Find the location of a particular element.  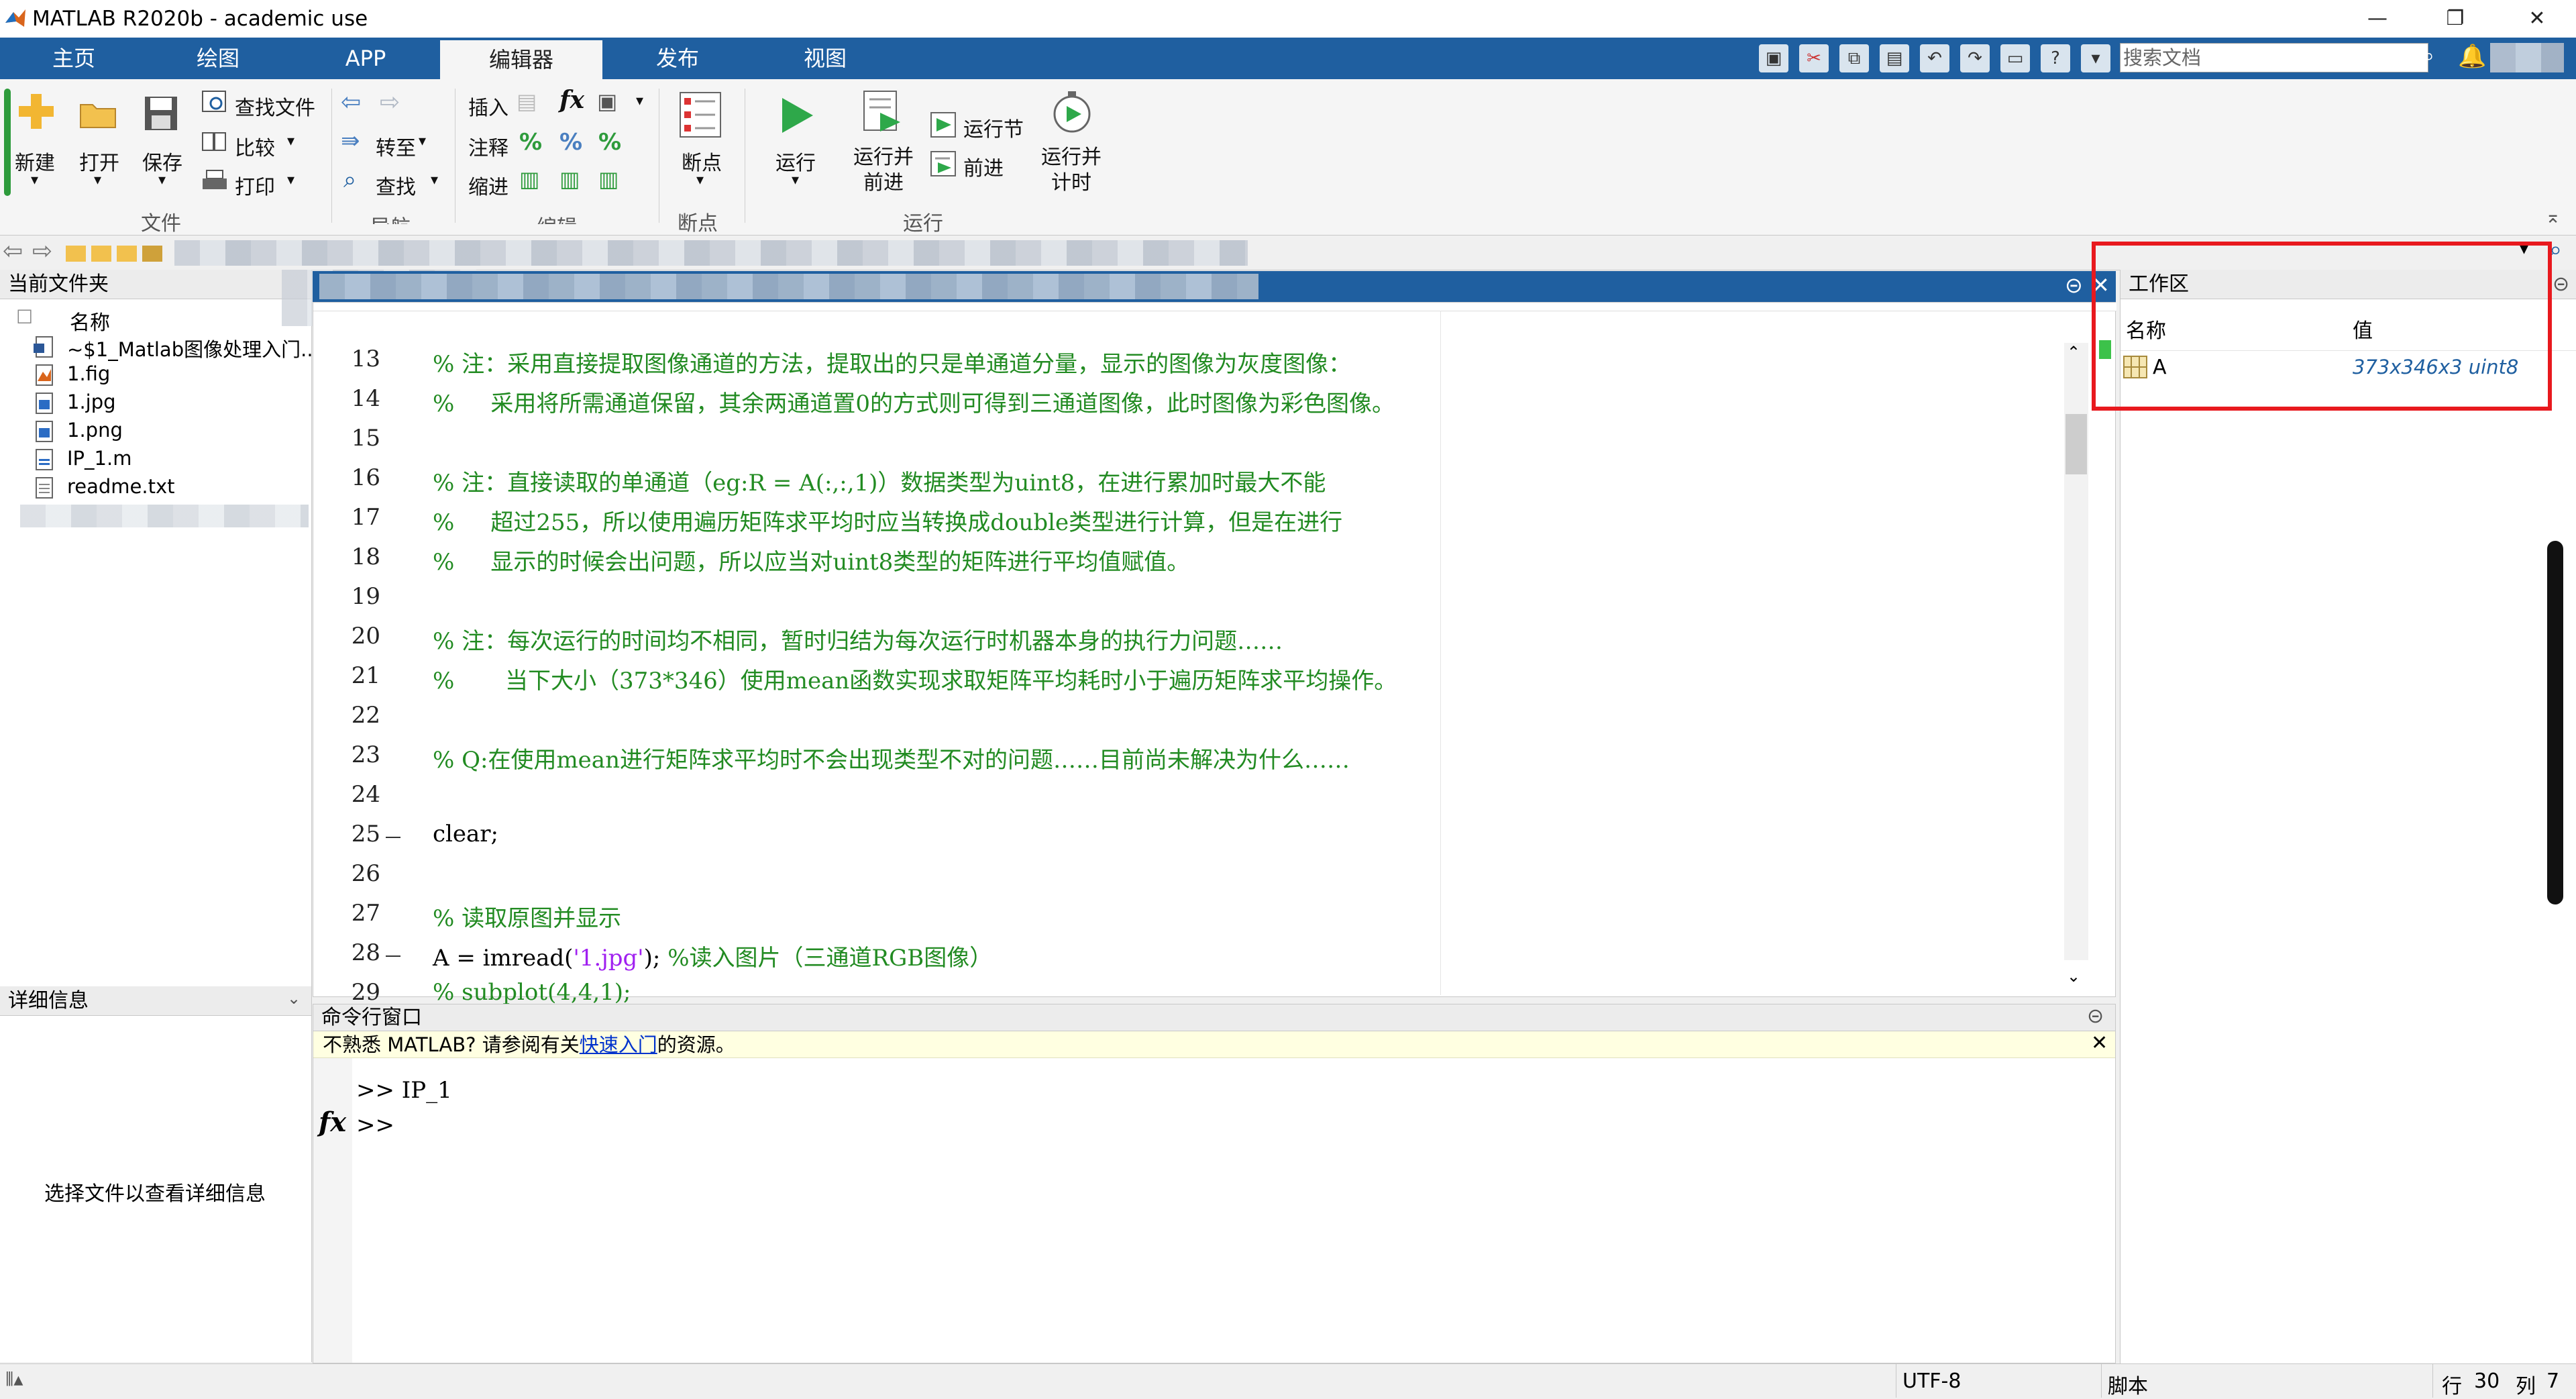

file-item: 1.png is located at coordinates (79, 431).